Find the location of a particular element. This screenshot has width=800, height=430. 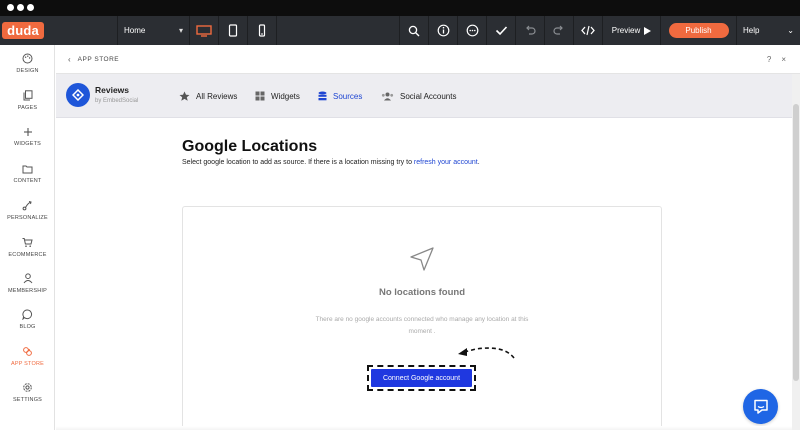

tab-social-accounts: Social Accounts is located at coordinates (418, 96).